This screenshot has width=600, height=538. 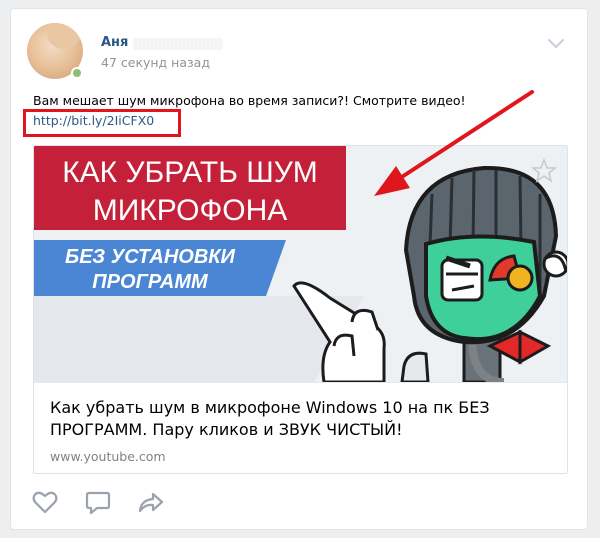 I want to click on author-surname-blur, so click(x=178, y=44).